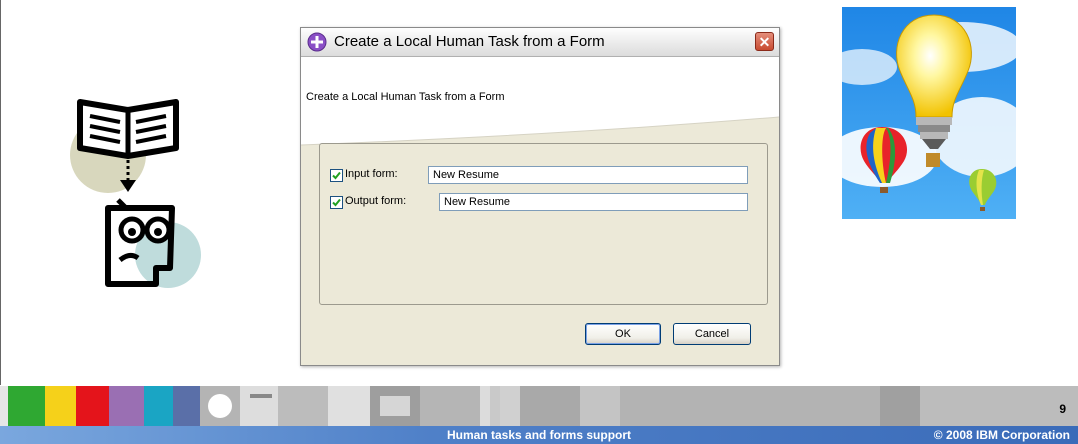  What do you see at coordinates (623, 334) in the screenshot?
I see `ok-button: OK` at bounding box center [623, 334].